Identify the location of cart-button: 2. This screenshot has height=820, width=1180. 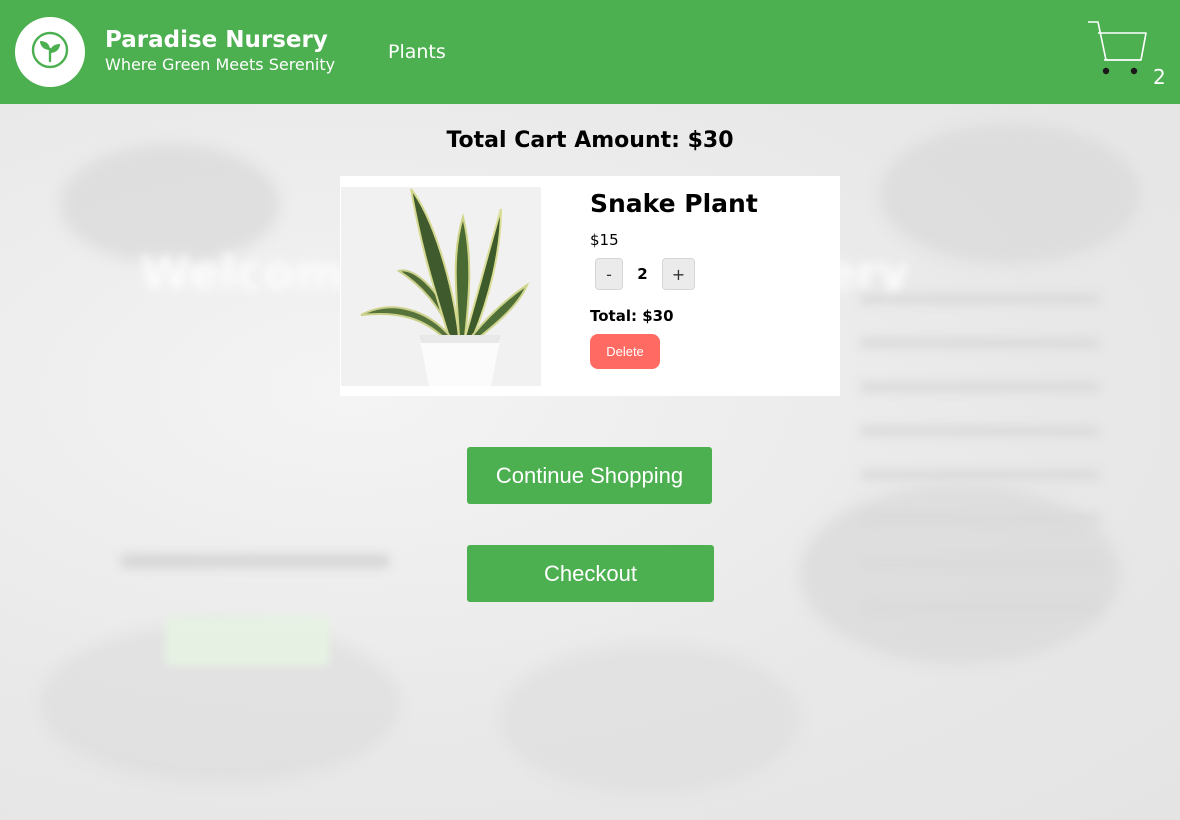
(1126, 54).